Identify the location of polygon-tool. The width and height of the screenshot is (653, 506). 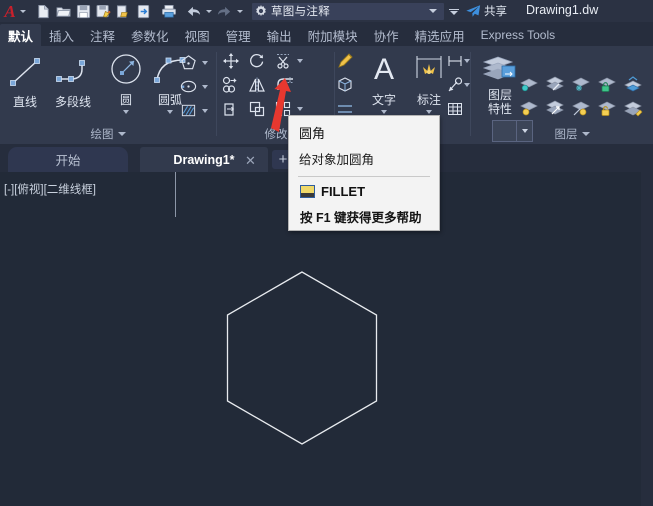
(188, 62).